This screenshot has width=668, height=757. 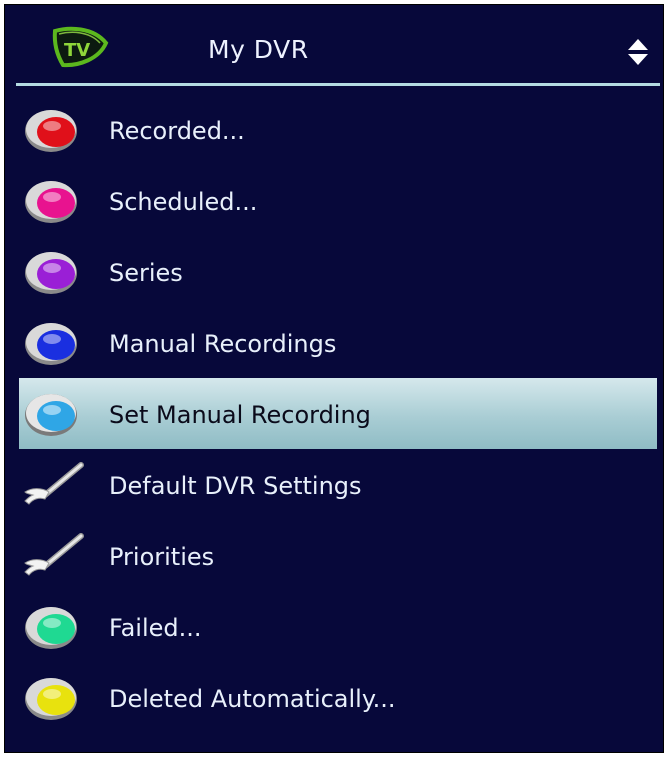 I want to click on purple-button-icon, so click(x=51, y=273).